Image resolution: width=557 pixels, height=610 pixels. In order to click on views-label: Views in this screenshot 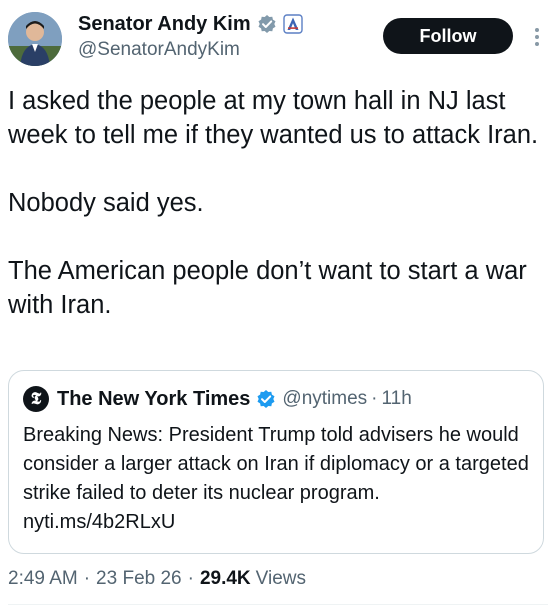, I will do `click(280, 578)`.